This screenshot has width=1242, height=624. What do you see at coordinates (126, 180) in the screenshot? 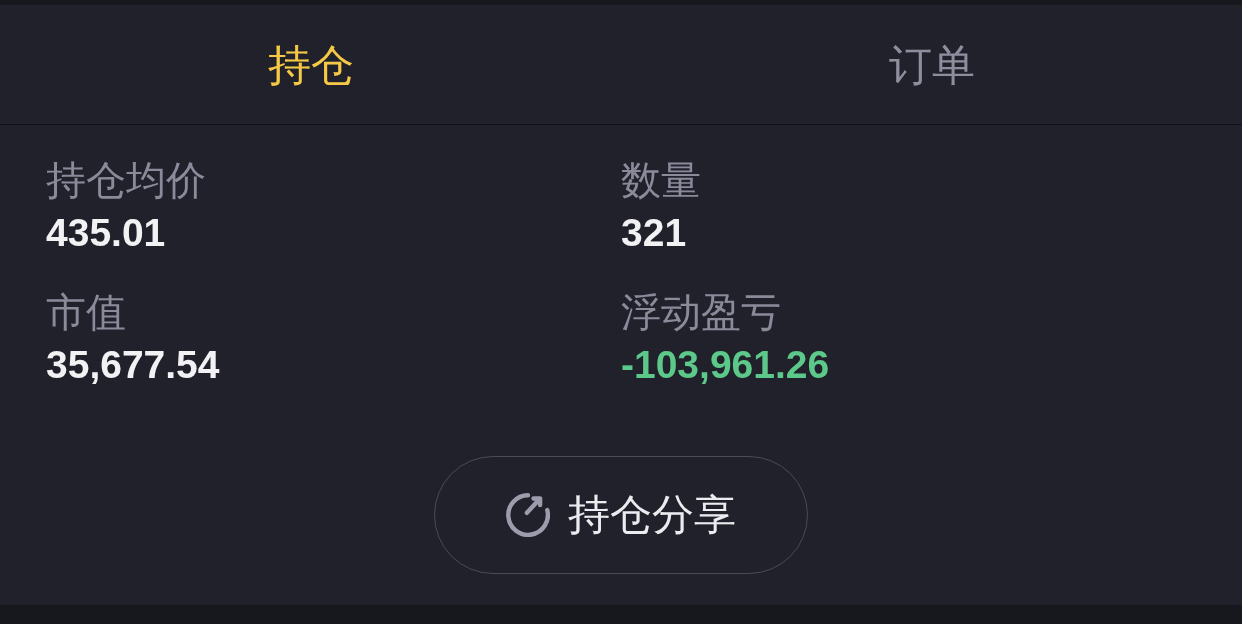
I see `stat-label: 持仓均价` at bounding box center [126, 180].